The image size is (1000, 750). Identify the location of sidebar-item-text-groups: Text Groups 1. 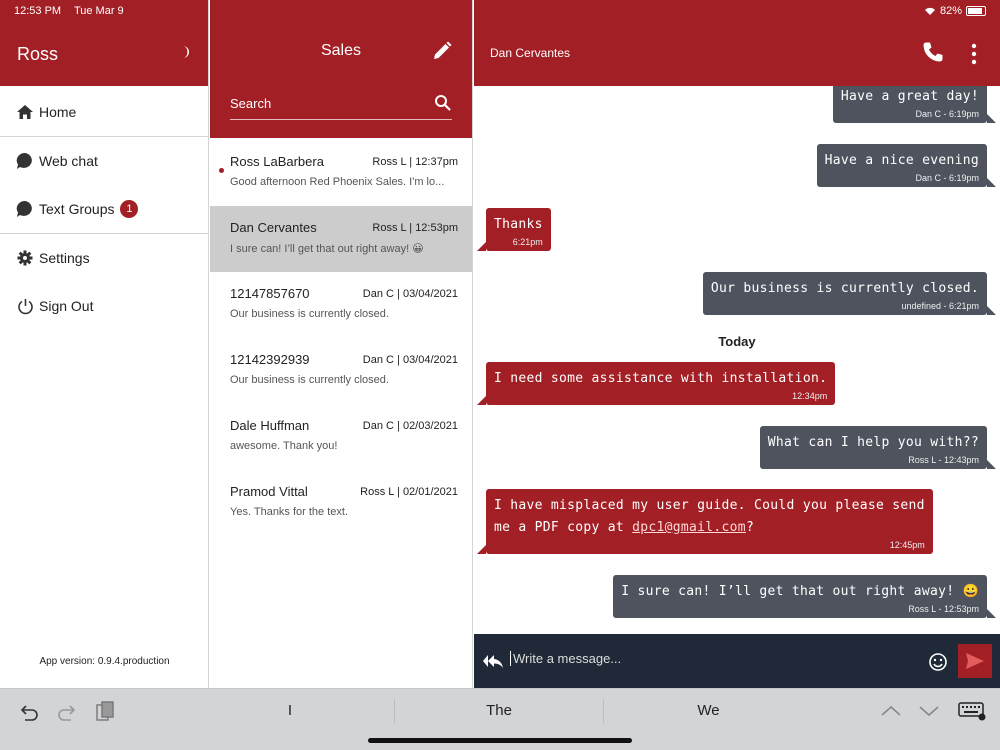
(104, 209).